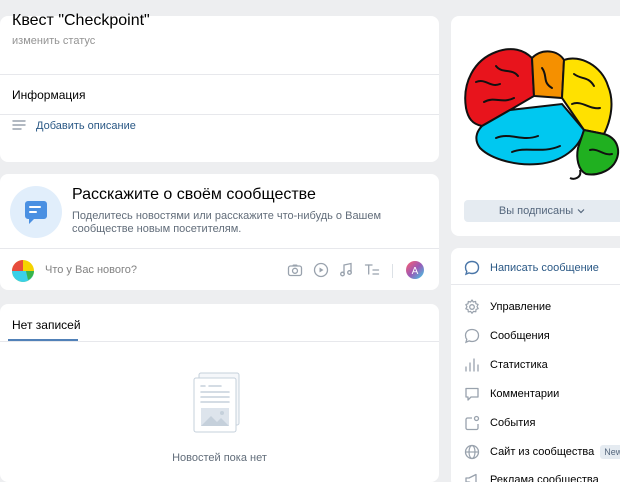 The image size is (620, 482). I want to click on author-avatar, so click(23, 272).